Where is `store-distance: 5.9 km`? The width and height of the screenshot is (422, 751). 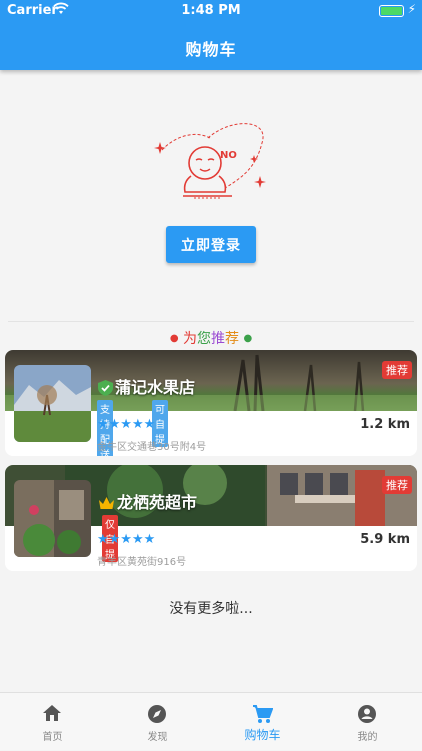
store-distance: 5.9 km is located at coordinates (385, 539).